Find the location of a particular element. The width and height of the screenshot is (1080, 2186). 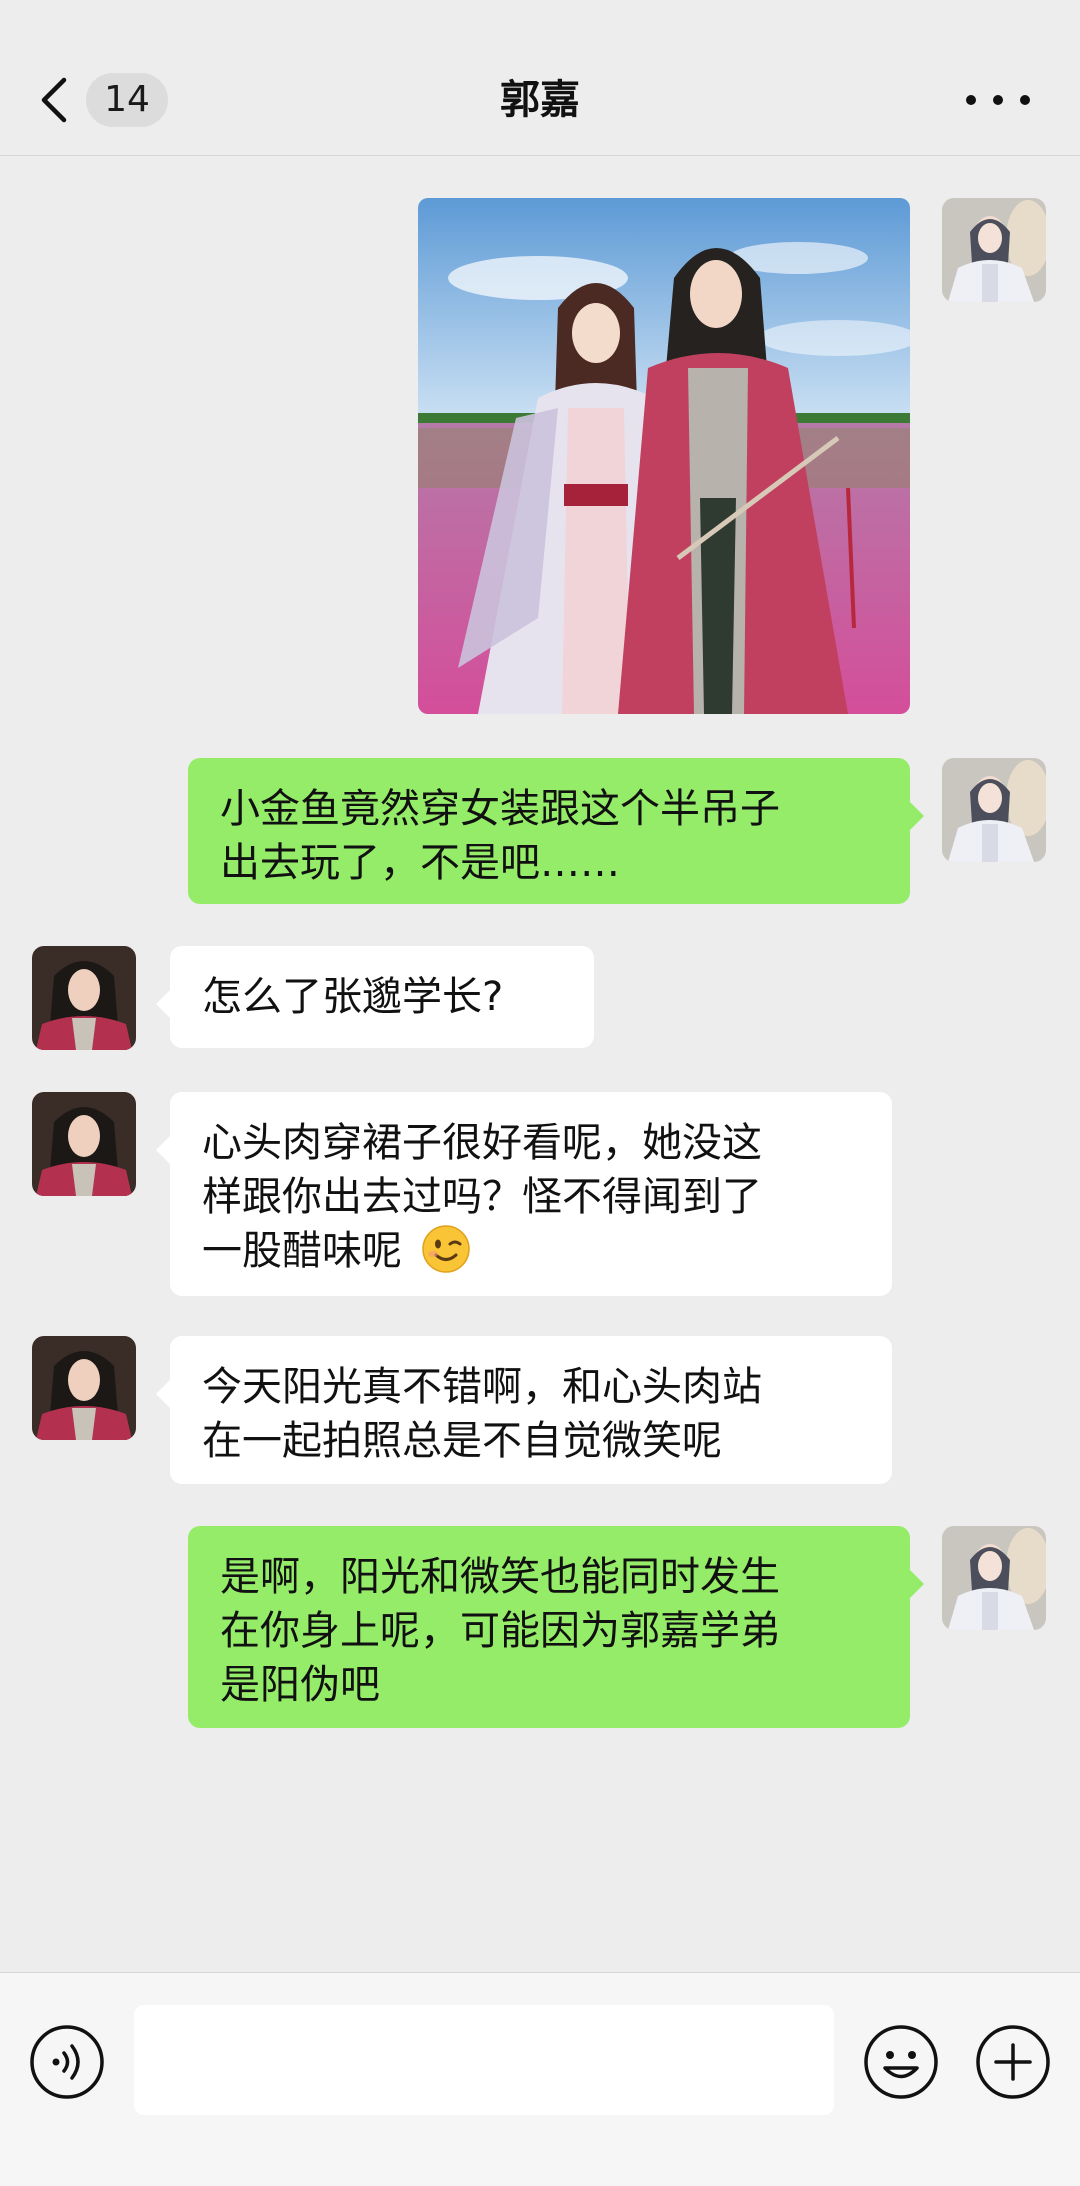

more-options-button is located at coordinates (998, 100).